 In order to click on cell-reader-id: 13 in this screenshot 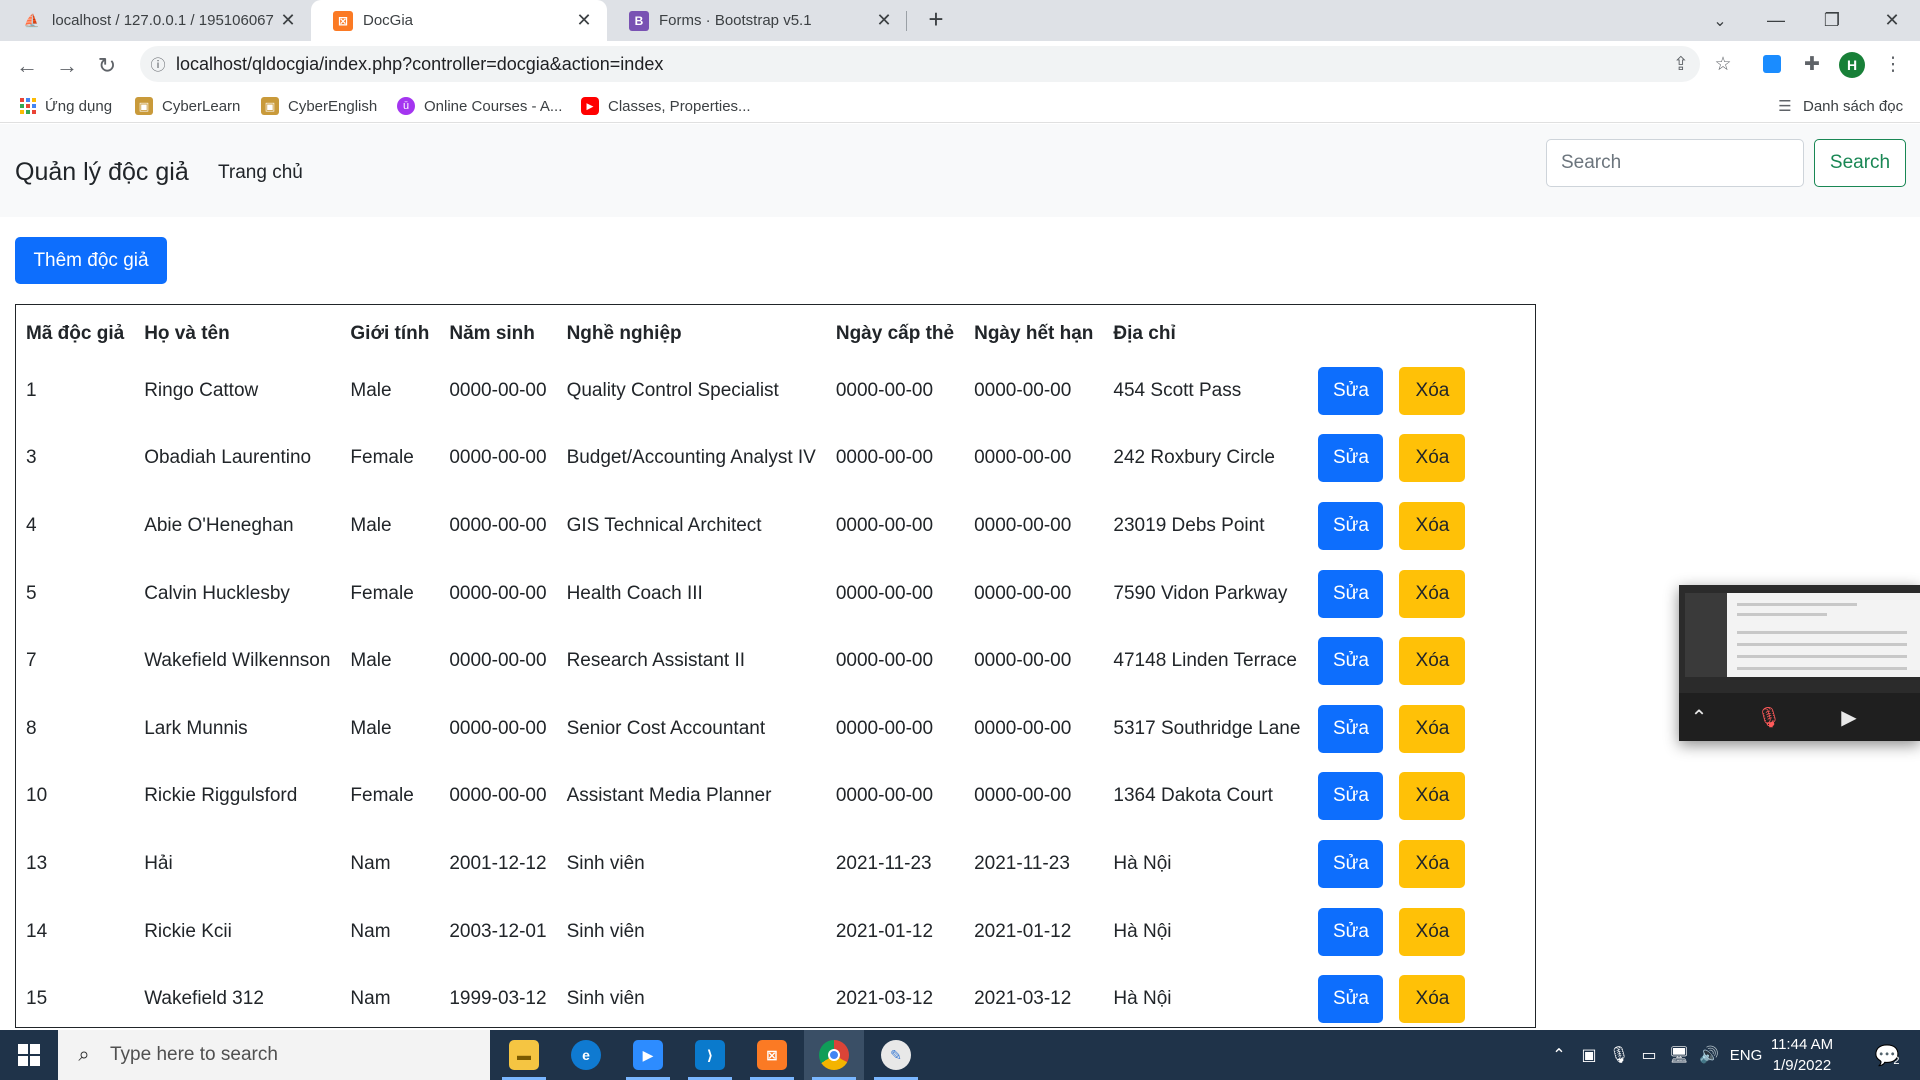, I will do `click(37, 863)`.